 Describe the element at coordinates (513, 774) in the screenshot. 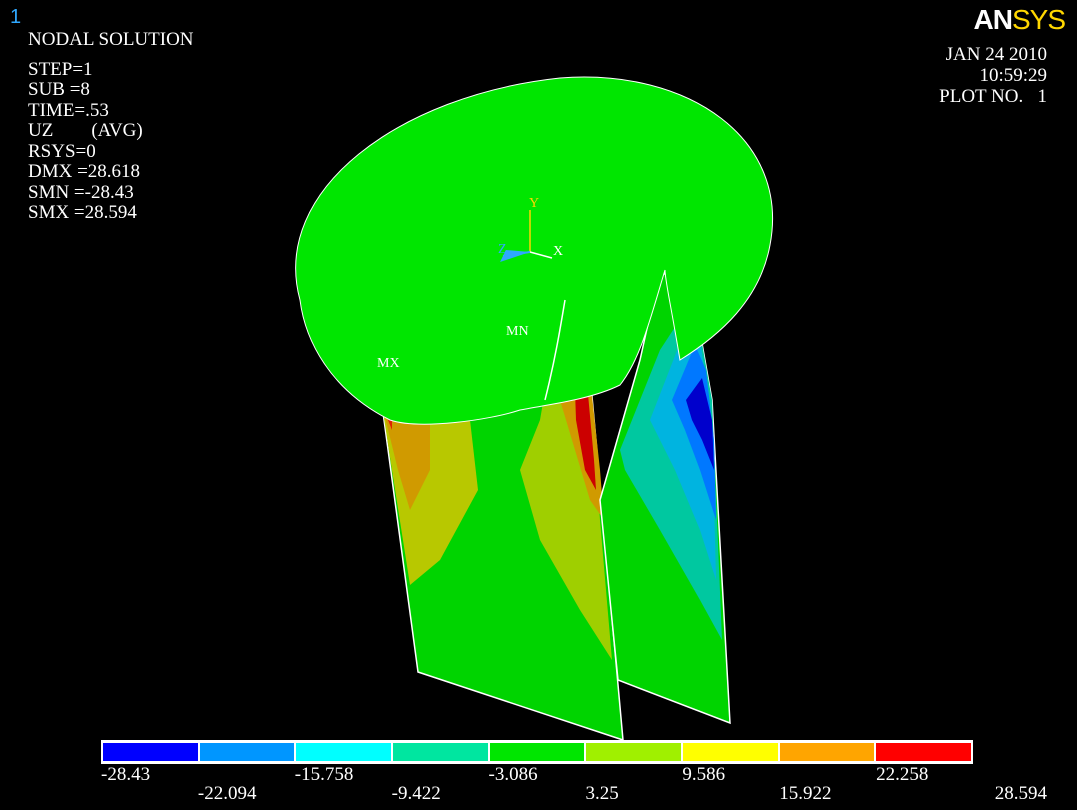

I see `legend-label-top: -3.086` at that location.